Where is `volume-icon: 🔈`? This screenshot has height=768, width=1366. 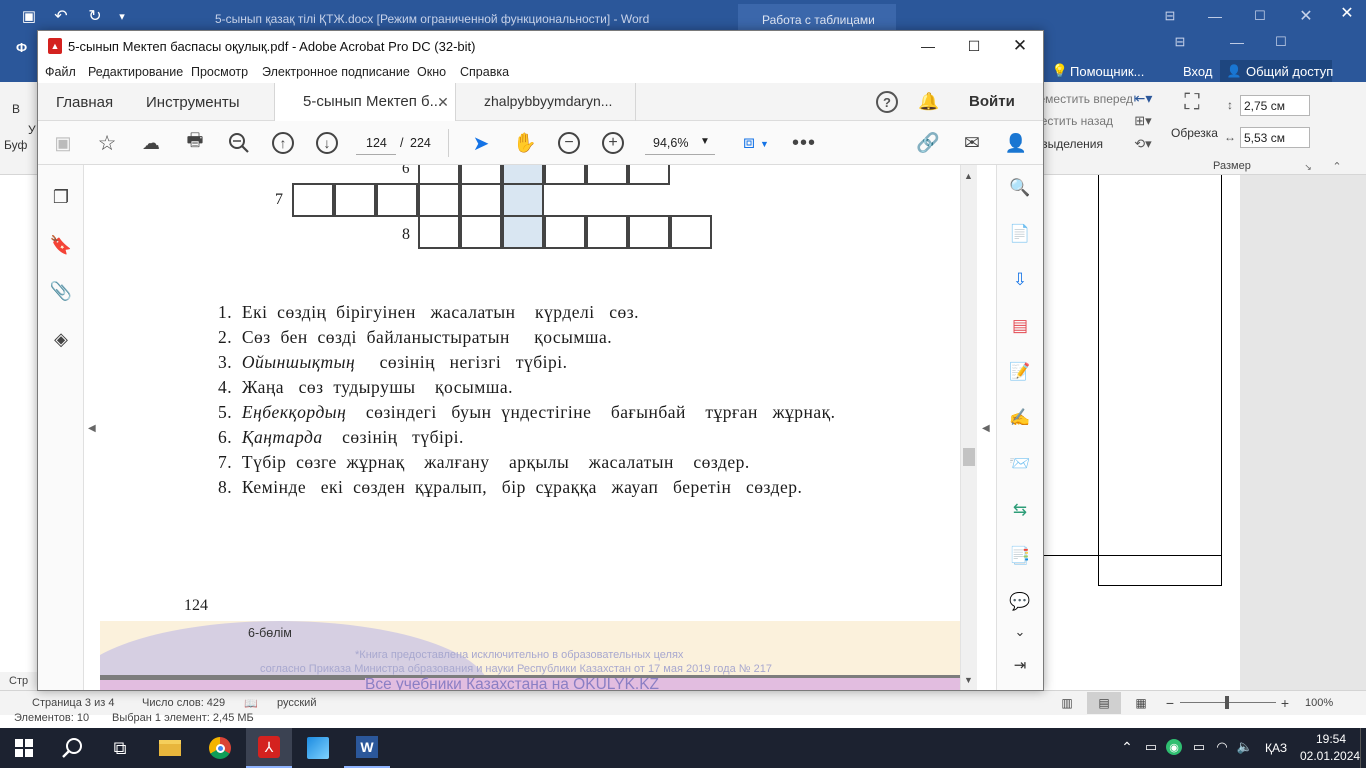
volume-icon: 🔈 is located at coordinates (1245, 747).